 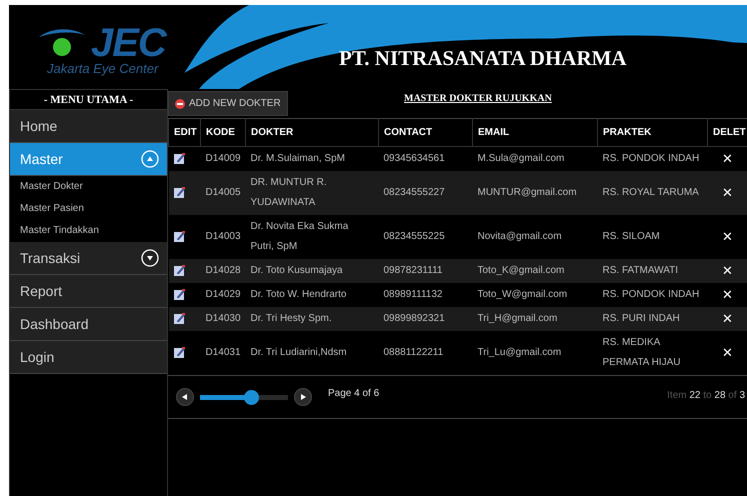 What do you see at coordinates (653, 319) in the screenshot?
I see `table-cell: RS. PURI INDAH` at bounding box center [653, 319].